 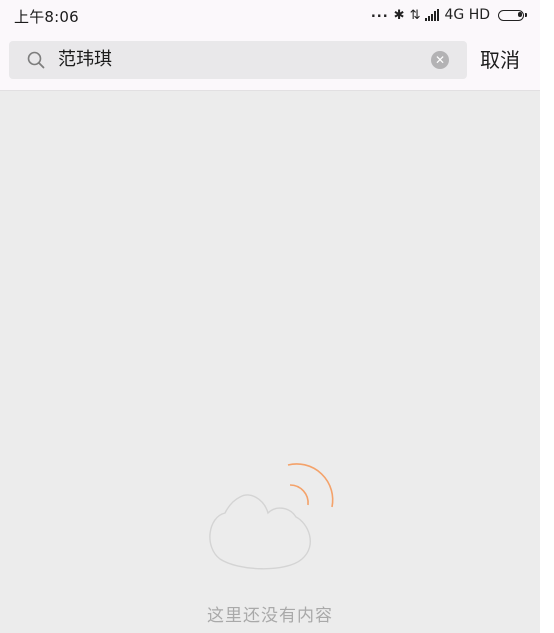 I want to click on search-icon, so click(x=36, y=60).